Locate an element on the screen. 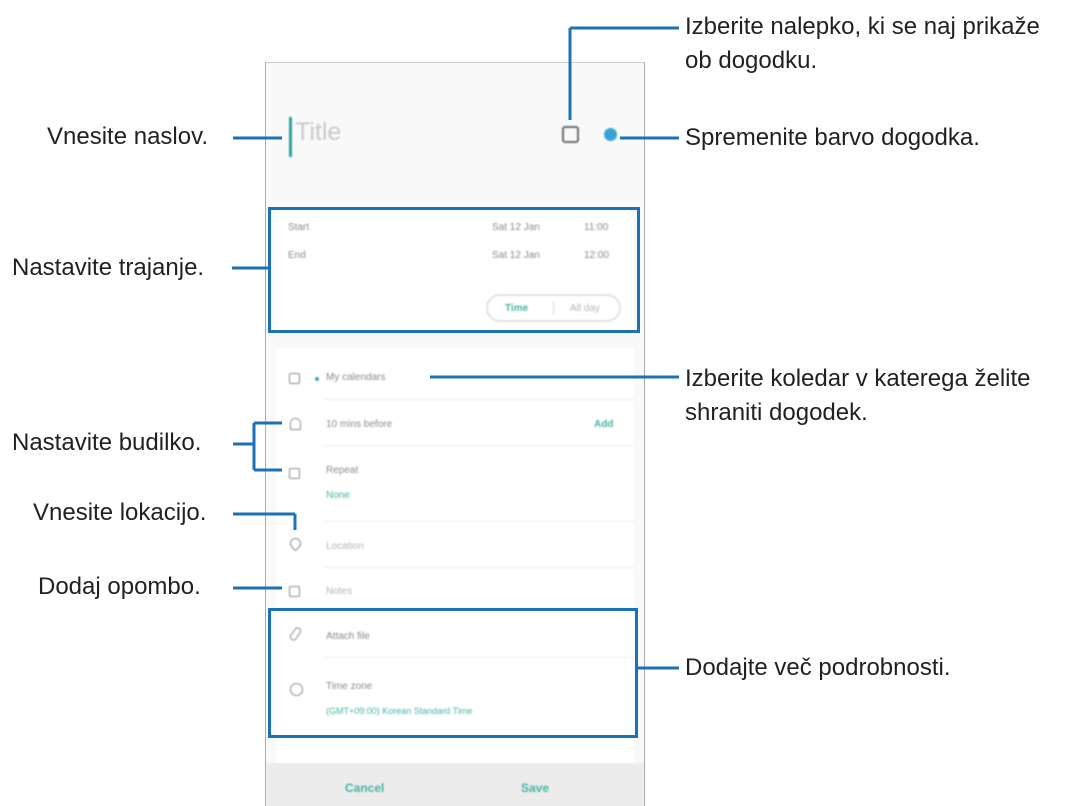  callout-alarm: Nastavite budilko. is located at coordinates (107, 442).